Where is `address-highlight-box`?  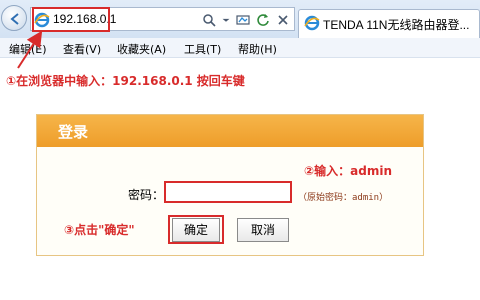 address-highlight-box is located at coordinates (71, 19).